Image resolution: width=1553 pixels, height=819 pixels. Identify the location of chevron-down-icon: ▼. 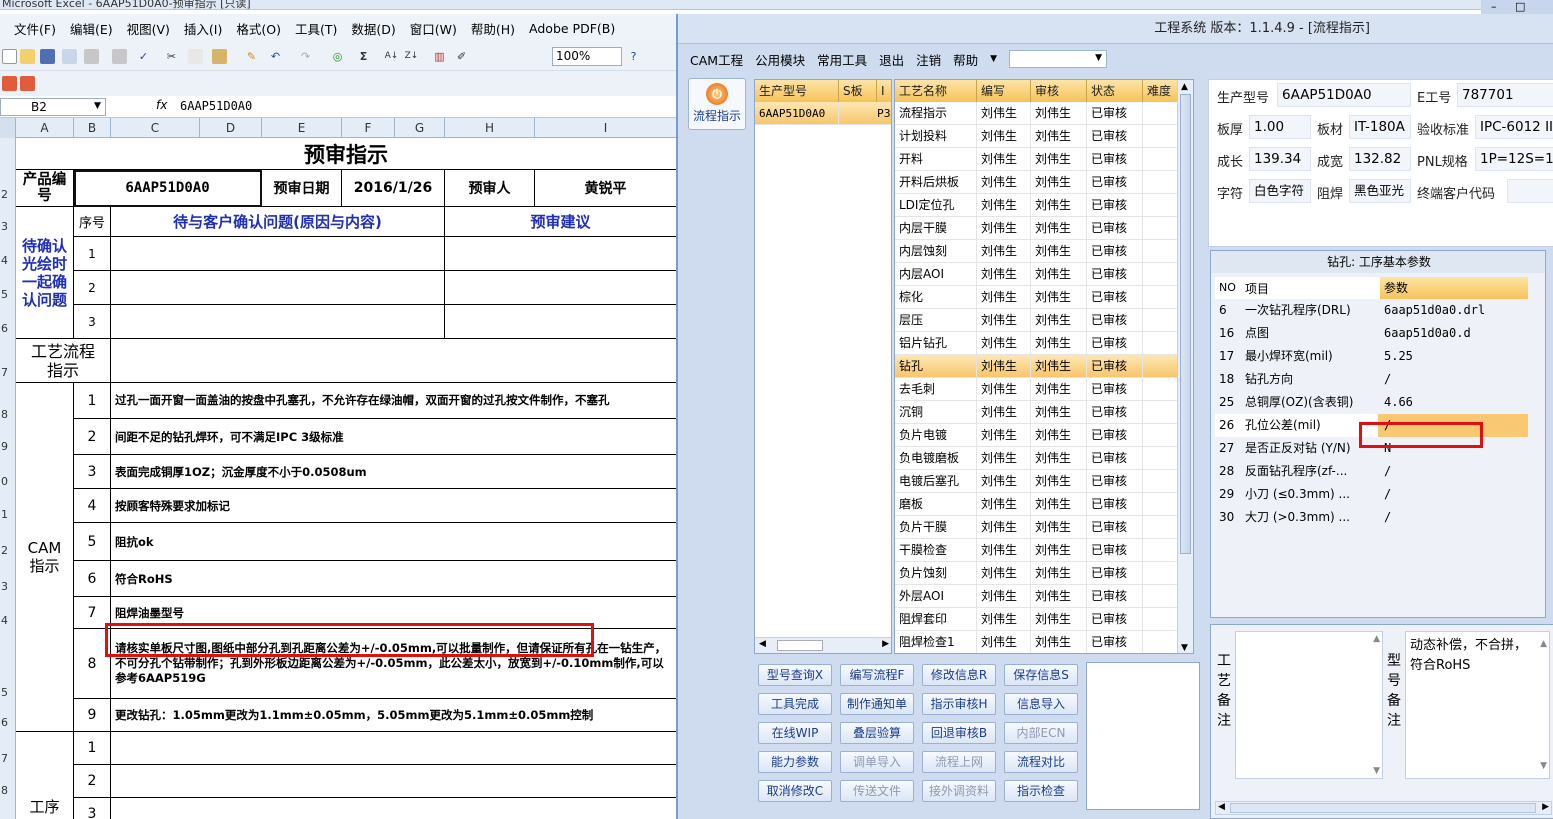
(993, 59).